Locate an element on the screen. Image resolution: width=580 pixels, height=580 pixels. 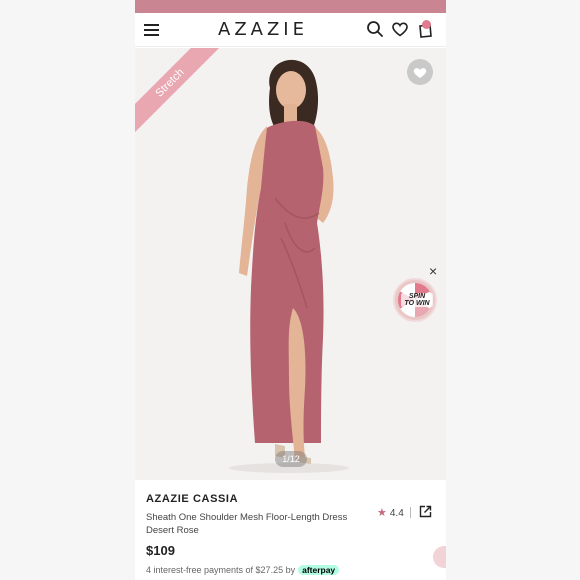
search-icon is located at coordinates (375, 29).